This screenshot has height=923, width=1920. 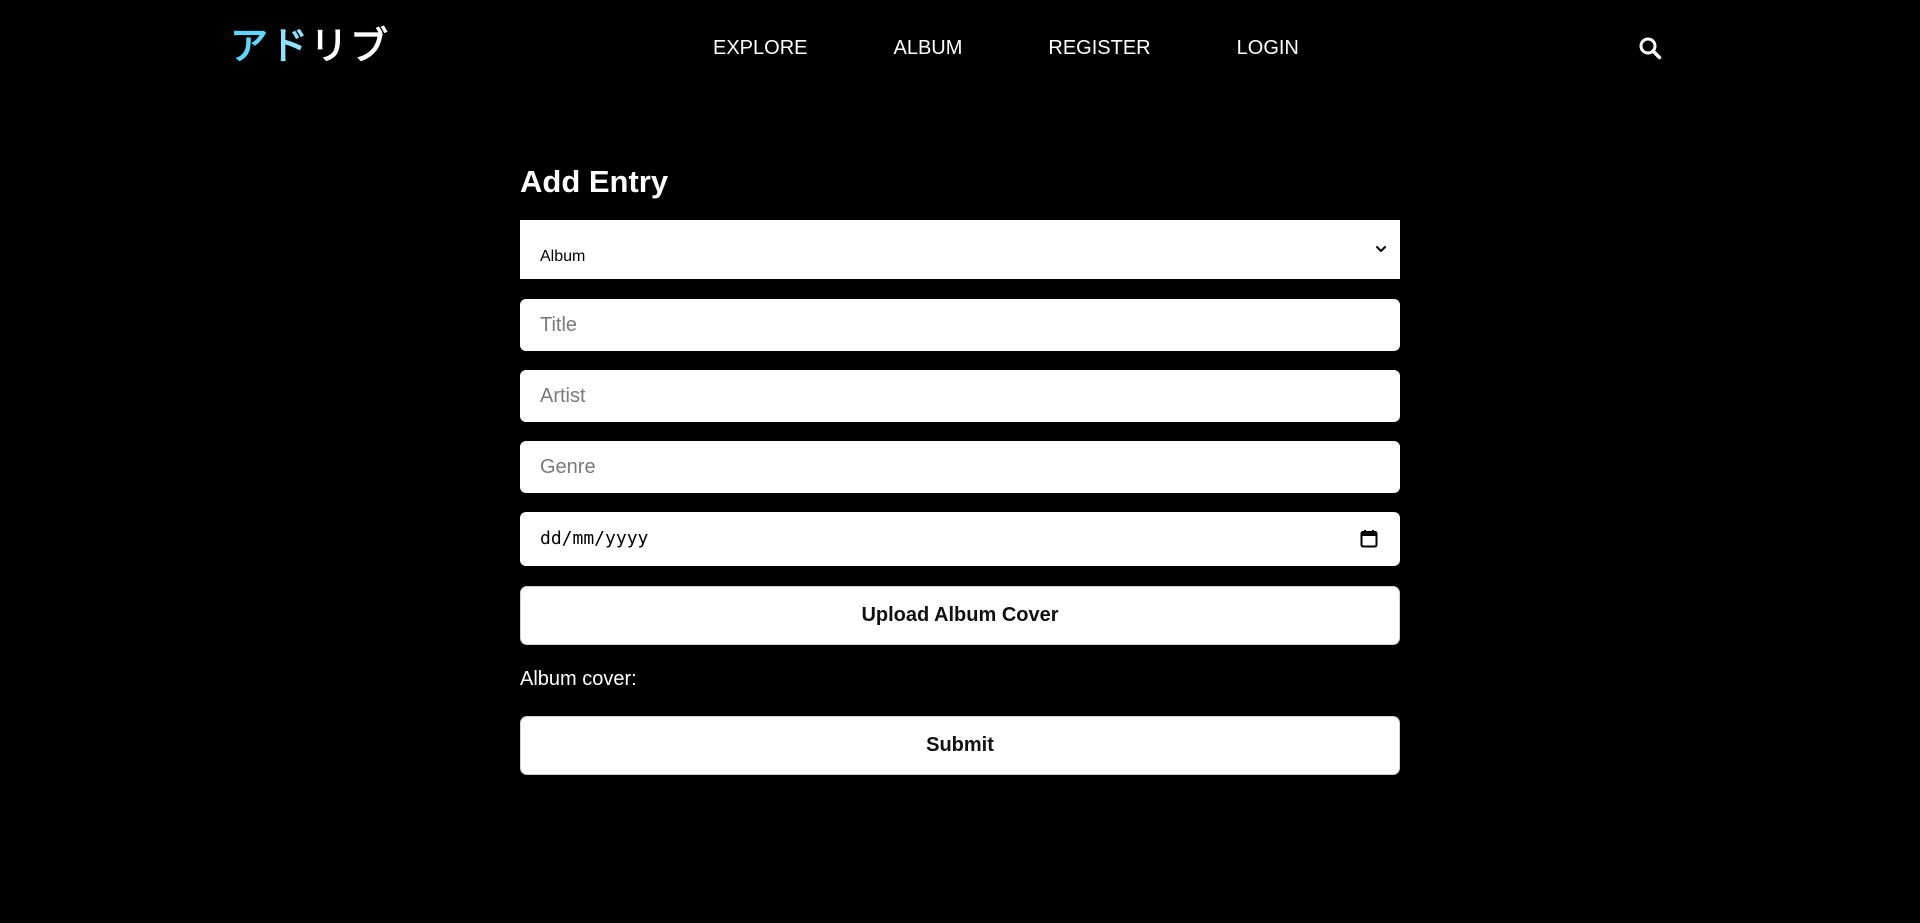 What do you see at coordinates (960, 249) in the screenshot?
I see `entry-type-select: Album` at bounding box center [960, 249].